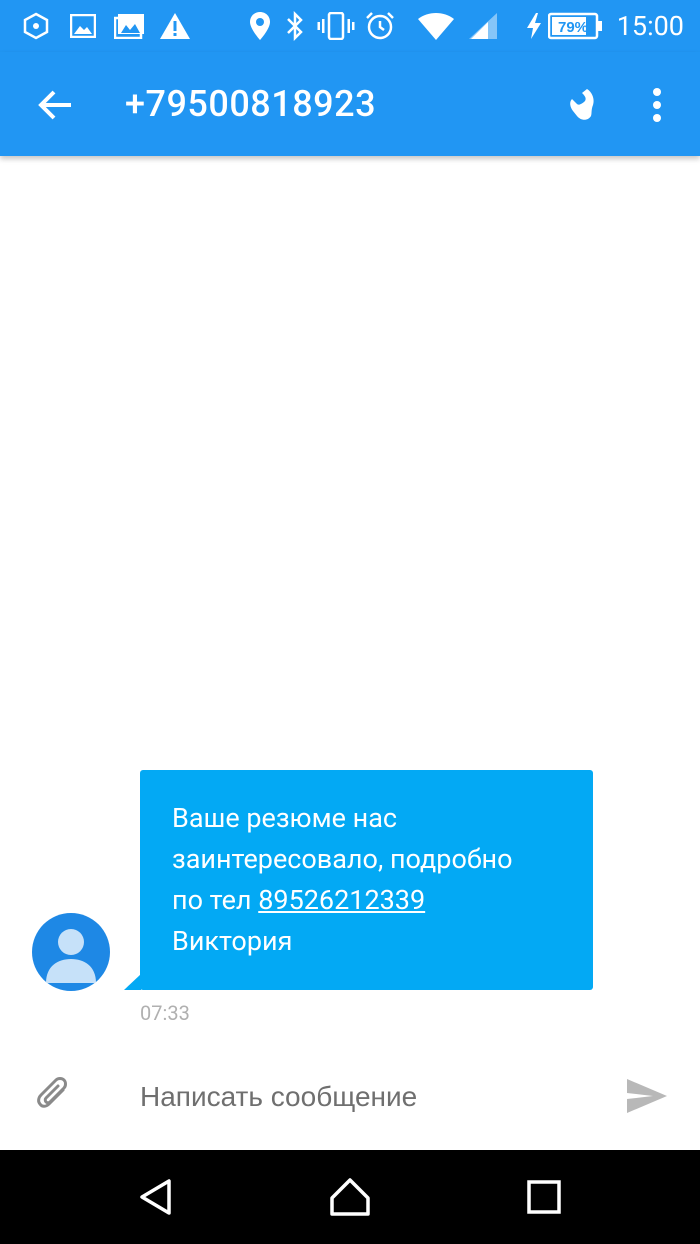 This screenshot has width=700, height=1244. What do you see at coordinates (342, 859) in the screenshot?
I see `message-line: заинтересовало, подробно` at bounding box center [342, 859].